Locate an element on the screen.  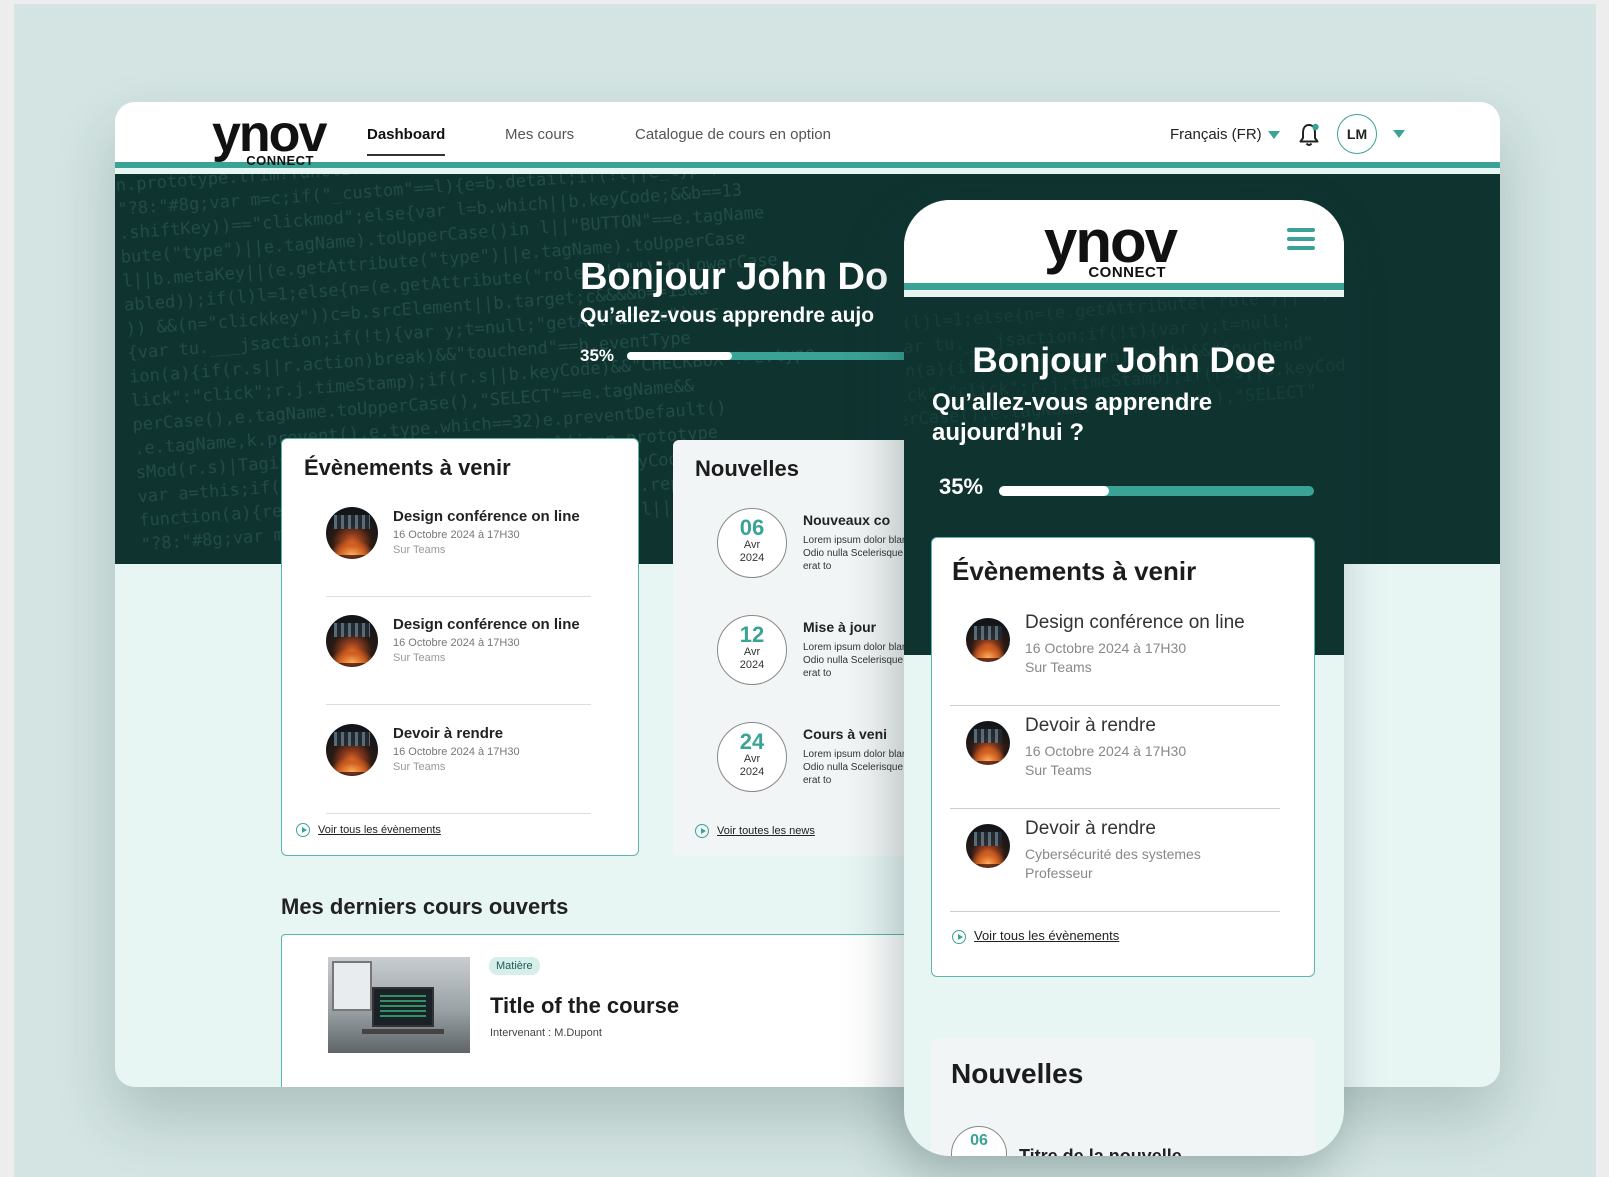
mobile-greeting-title: Bonjour John Doe is located at coordinates (1124, 360).